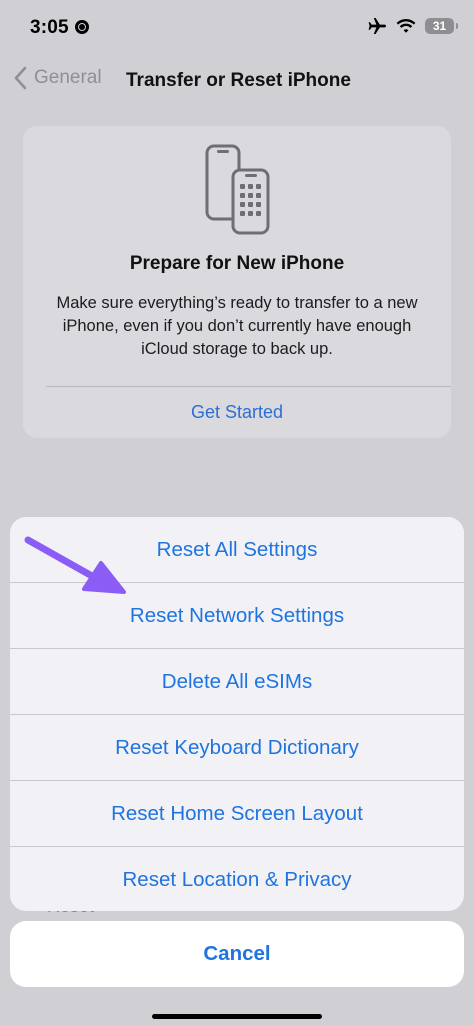  What do you see at coordinates (237, 189) in the screenshot?
I see `two-phones-icon` at bounding box center [237, 189].